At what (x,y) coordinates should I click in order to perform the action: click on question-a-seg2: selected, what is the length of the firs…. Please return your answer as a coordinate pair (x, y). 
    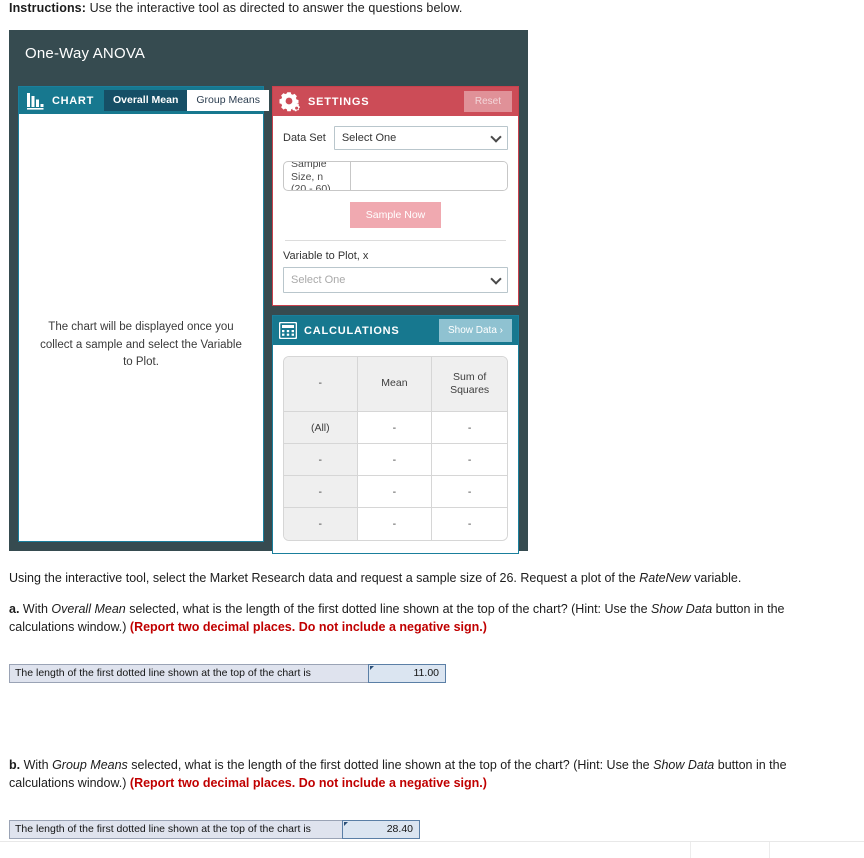
    Looking at the image, I should click on (388, 609).